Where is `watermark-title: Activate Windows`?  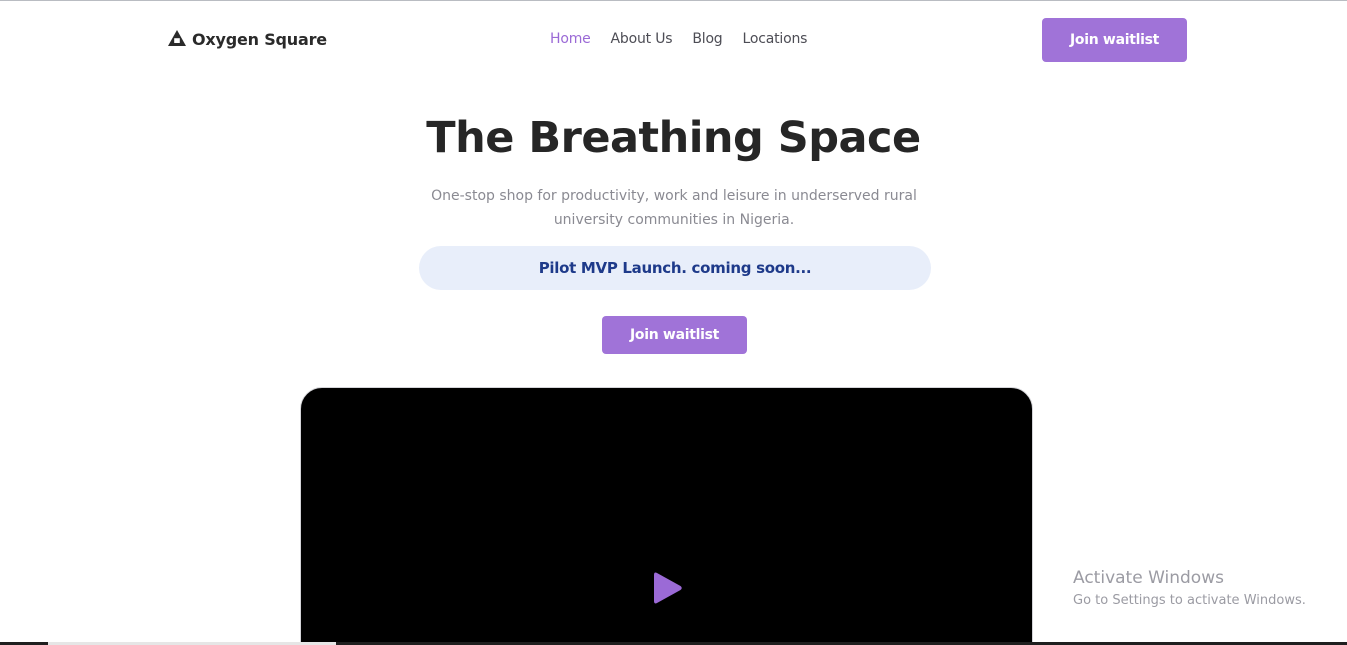
watermark-title: Activate Windows is located at coordinates (1148, 578).